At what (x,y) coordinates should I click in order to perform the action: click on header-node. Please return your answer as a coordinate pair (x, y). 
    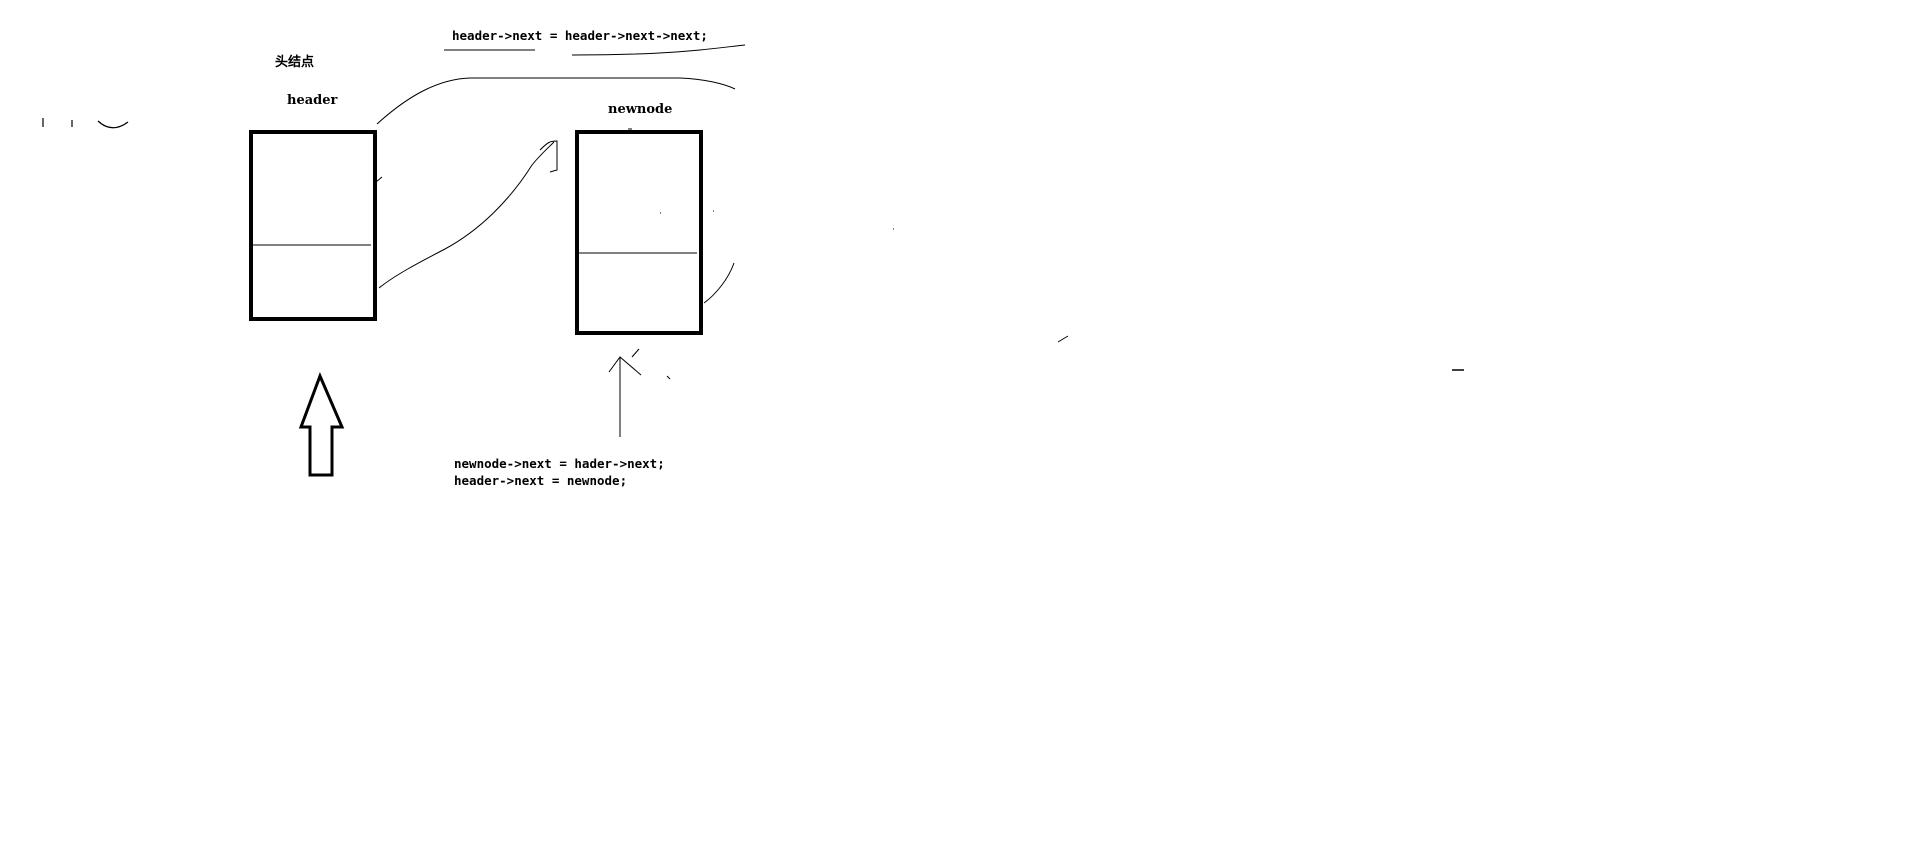
    Looking at the image, I should click on (313, 225).